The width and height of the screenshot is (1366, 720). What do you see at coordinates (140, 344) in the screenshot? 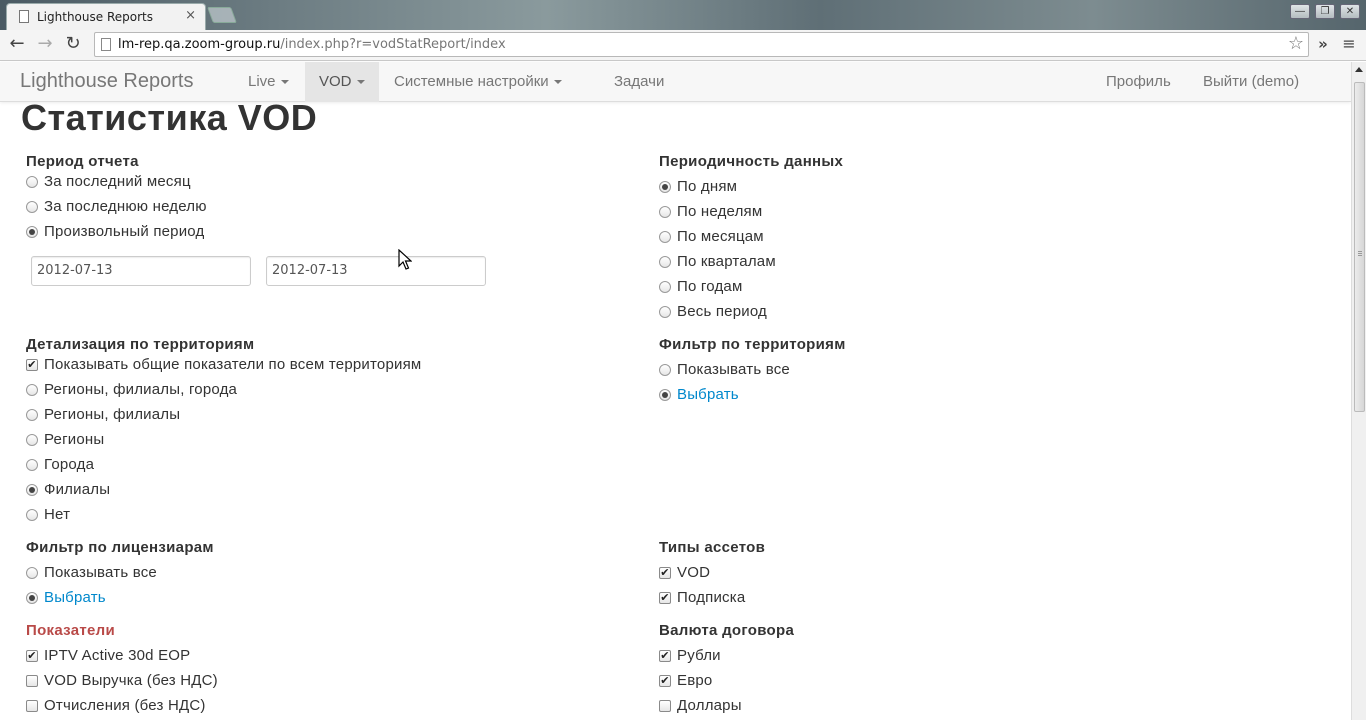
I see `territory-detail-label: Детализация по территориям` at bounding box center [140, 344].